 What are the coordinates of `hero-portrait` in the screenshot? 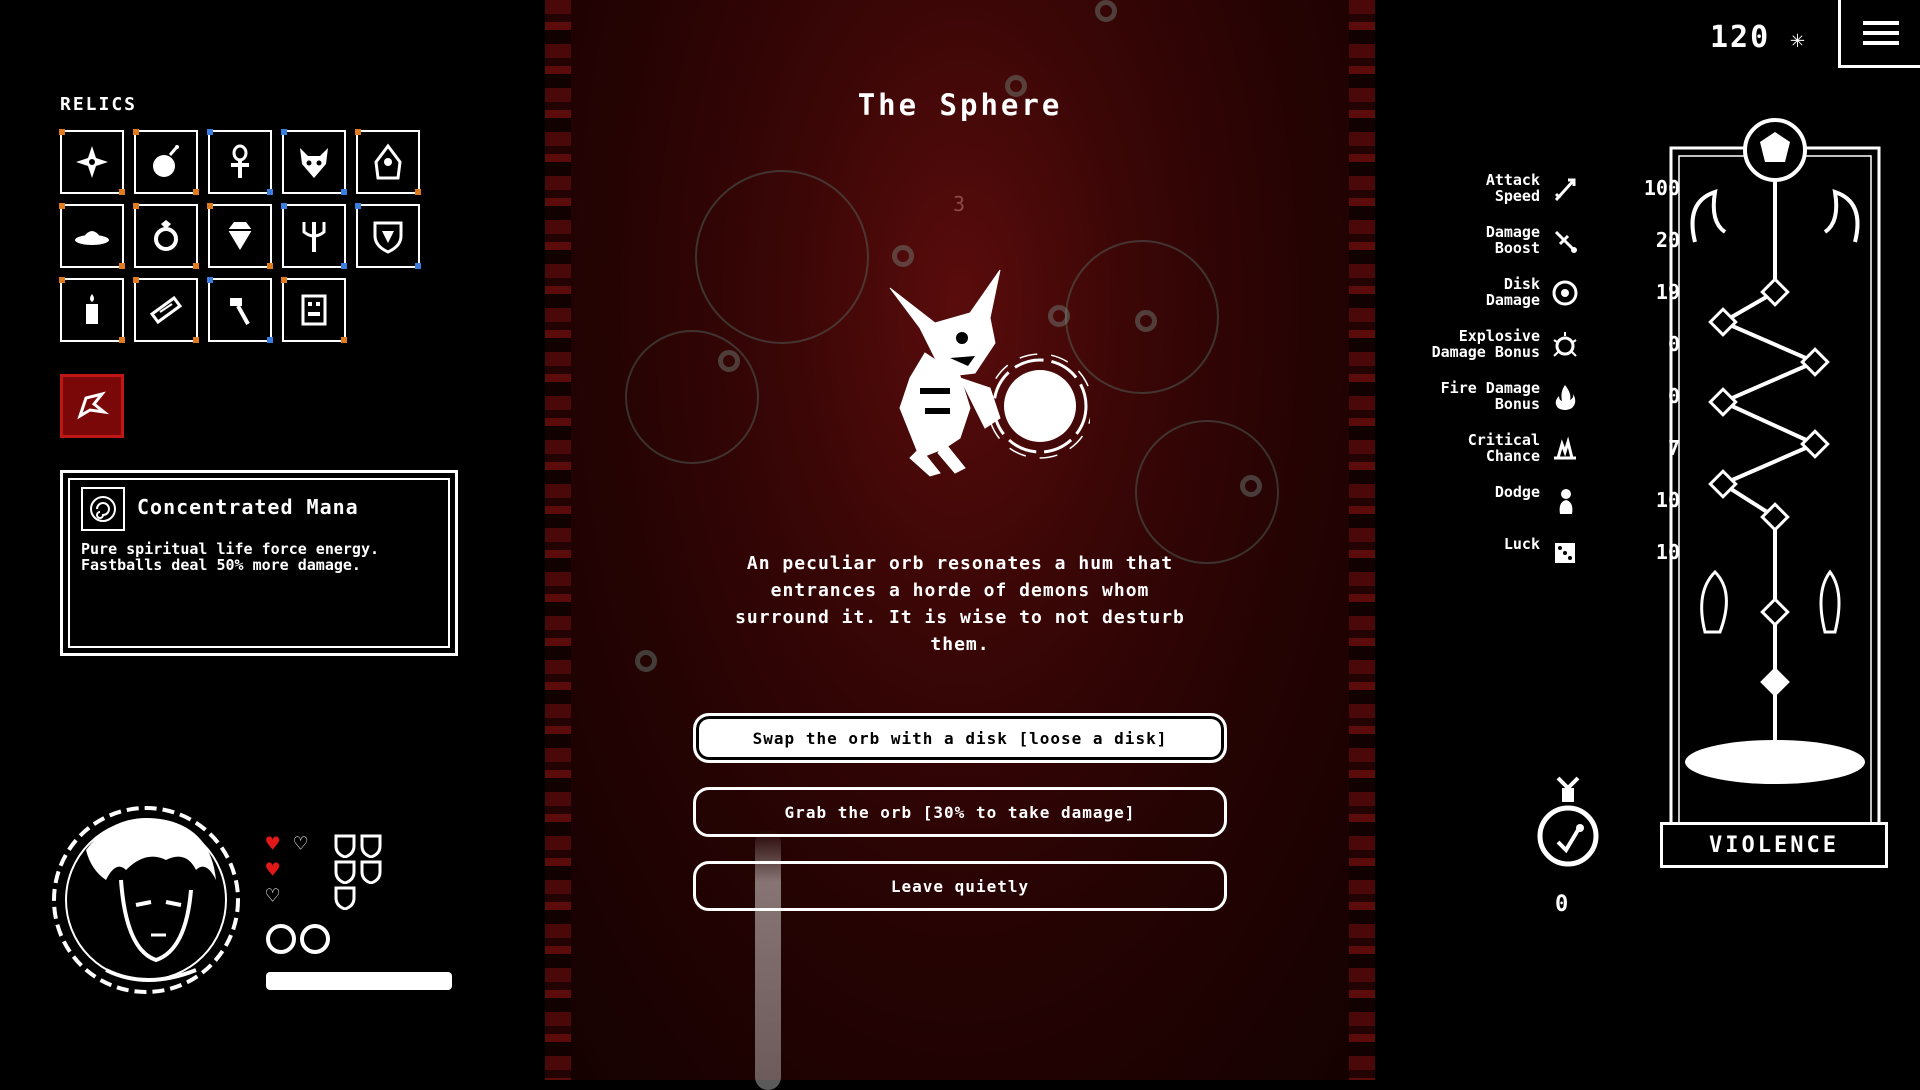 It's located at (146, 900).